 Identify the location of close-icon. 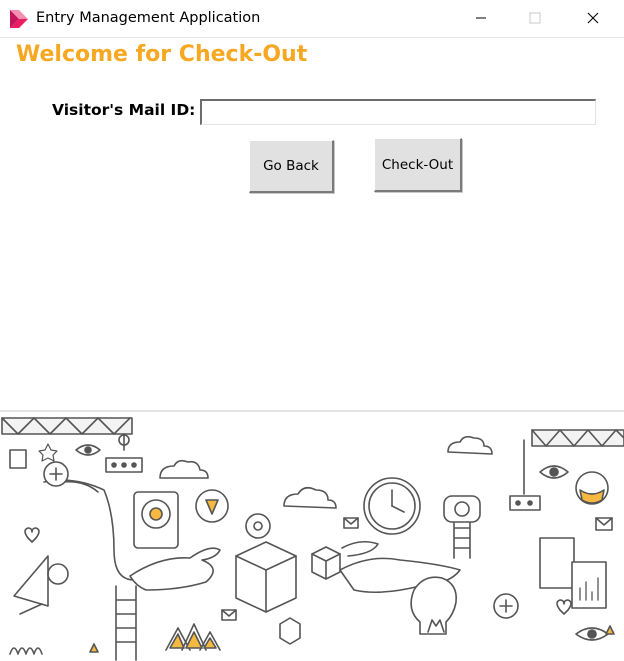
(593, 18).